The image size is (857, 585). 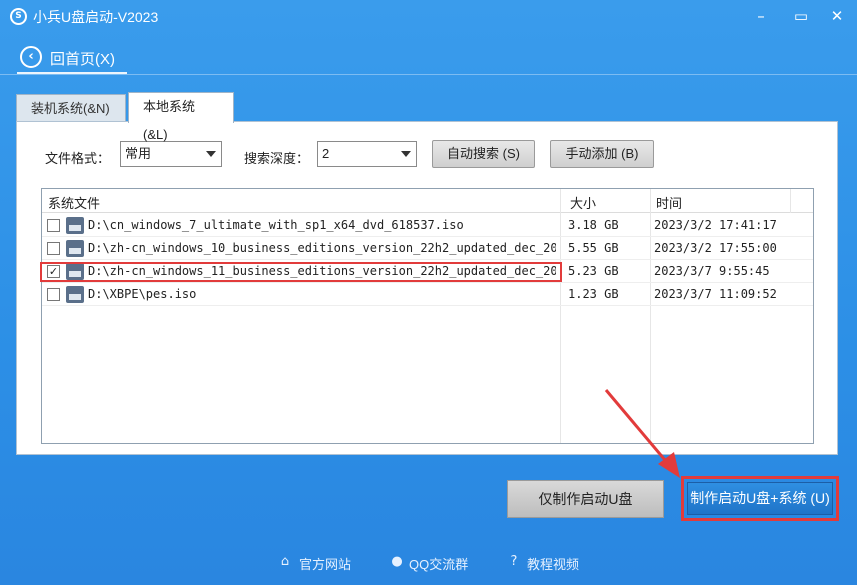 I want to click on manual-add-button: 手动添加 (B), so click(x=602, y=154).